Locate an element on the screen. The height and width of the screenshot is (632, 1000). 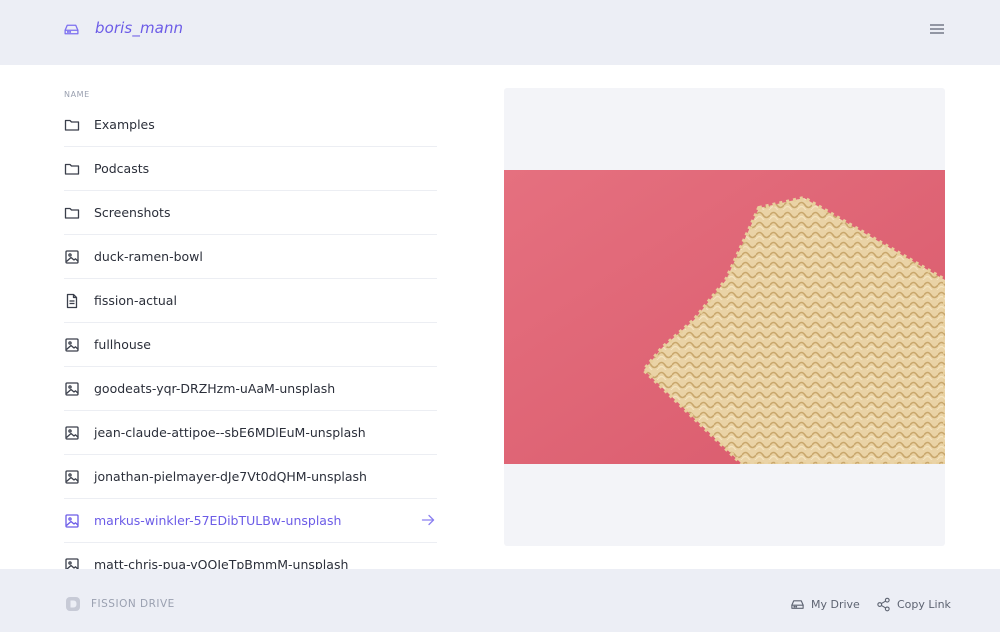
brand-name: FISSION DRIVE is located at coordinates (133, 604).